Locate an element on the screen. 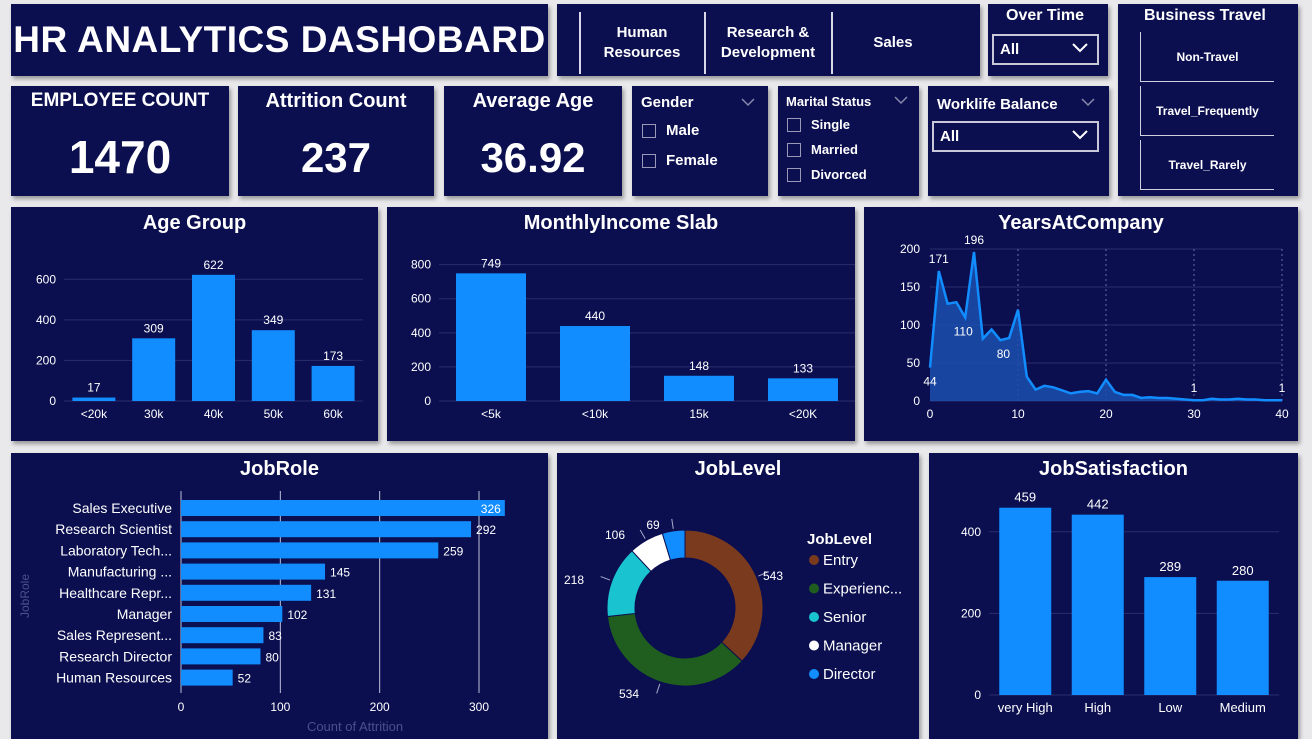 Image resolution: width=1312 pixels, height=739 pixels. option-label: Divorced is located at coordinates (839, 174).